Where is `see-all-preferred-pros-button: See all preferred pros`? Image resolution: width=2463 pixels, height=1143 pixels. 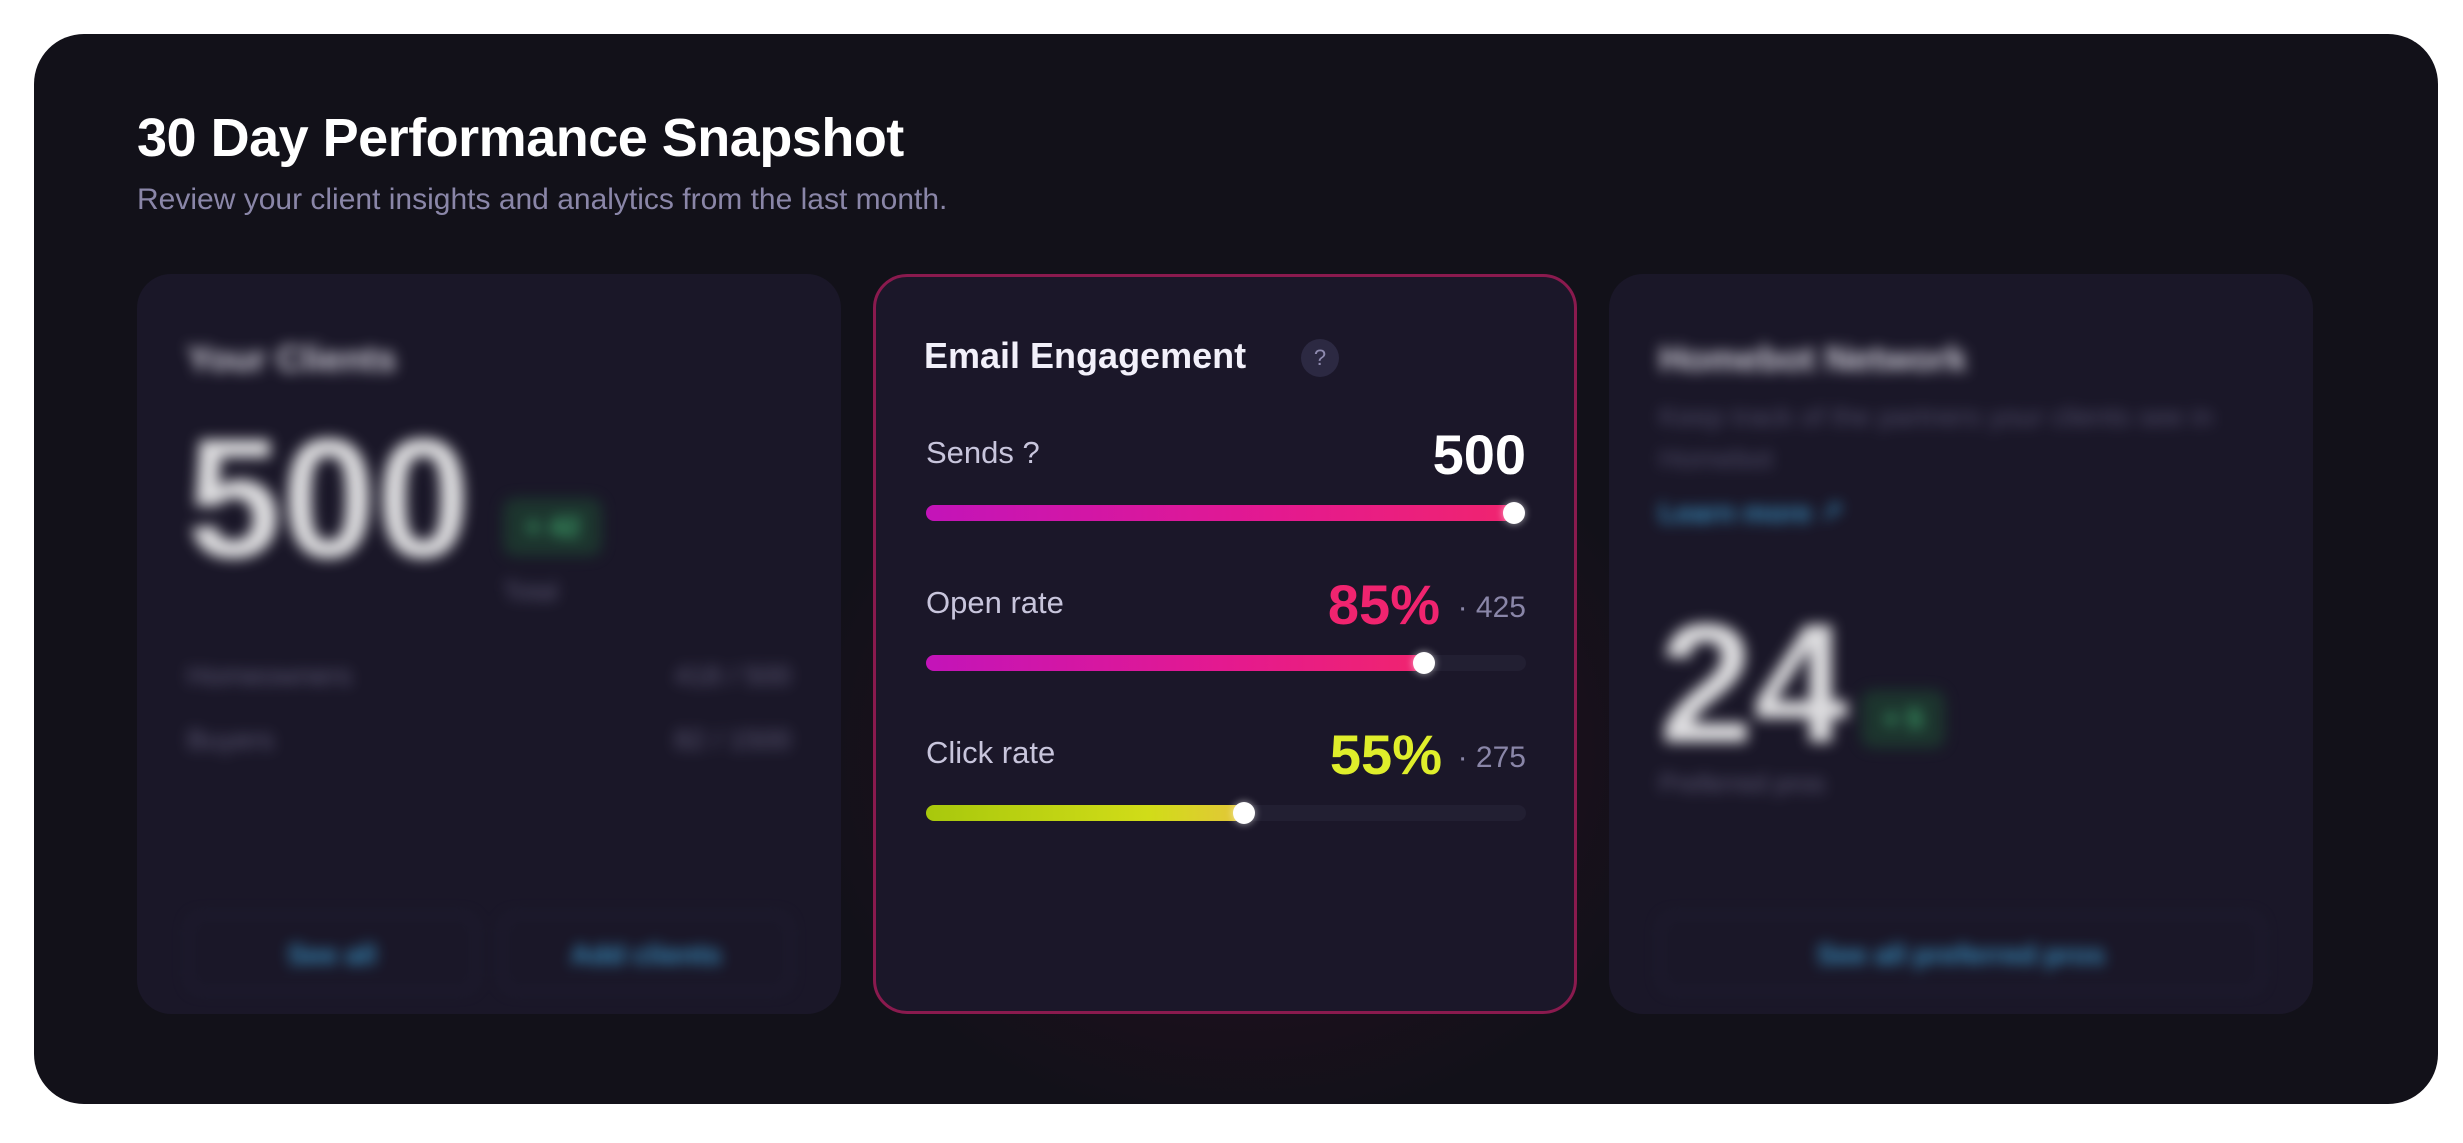 see-all-preferred-pros-button: See all preferred pros is located at coordinates (1961, 953).